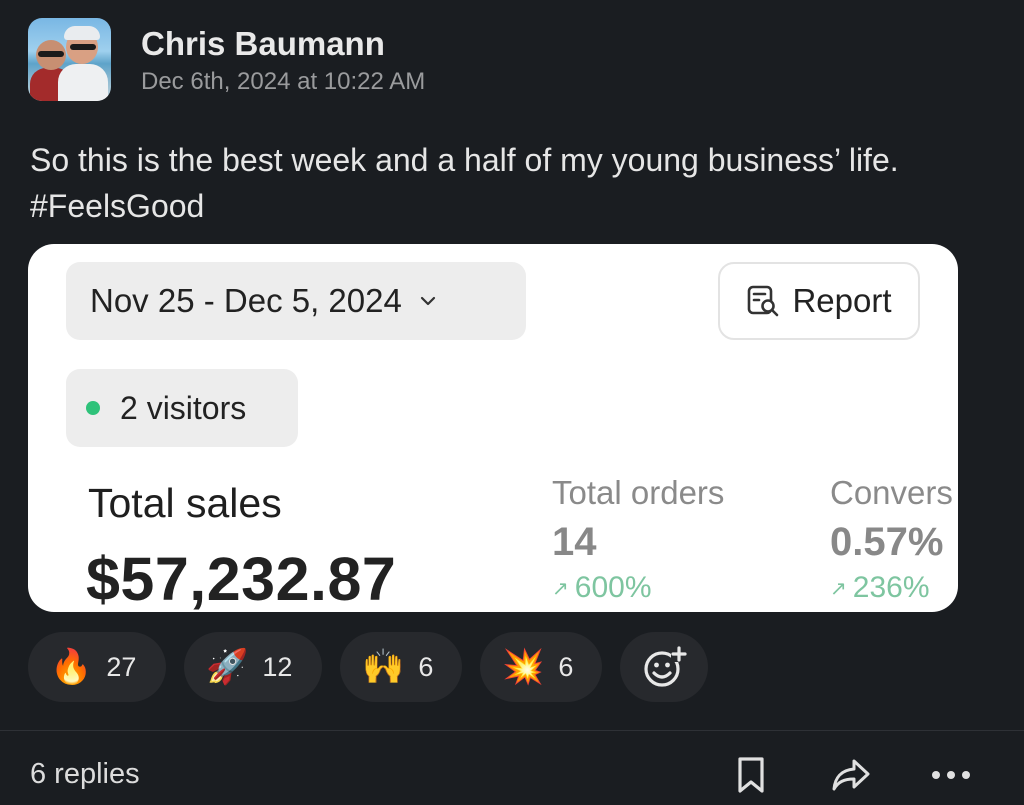  Describe the element at coordinates (283, 44) in the screenshot. I see `author-name: Chris Baumann` at that location.